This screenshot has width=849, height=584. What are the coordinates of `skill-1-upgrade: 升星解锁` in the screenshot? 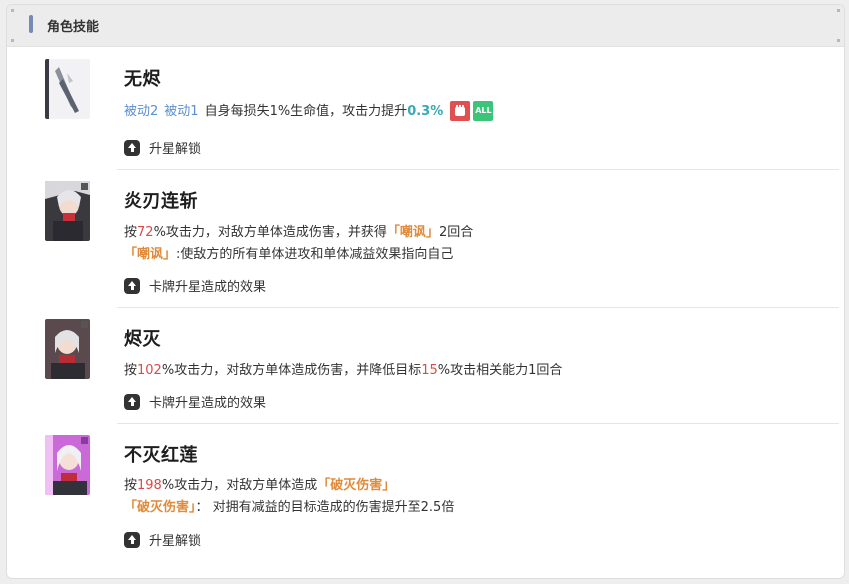 It's located at (162, 147).